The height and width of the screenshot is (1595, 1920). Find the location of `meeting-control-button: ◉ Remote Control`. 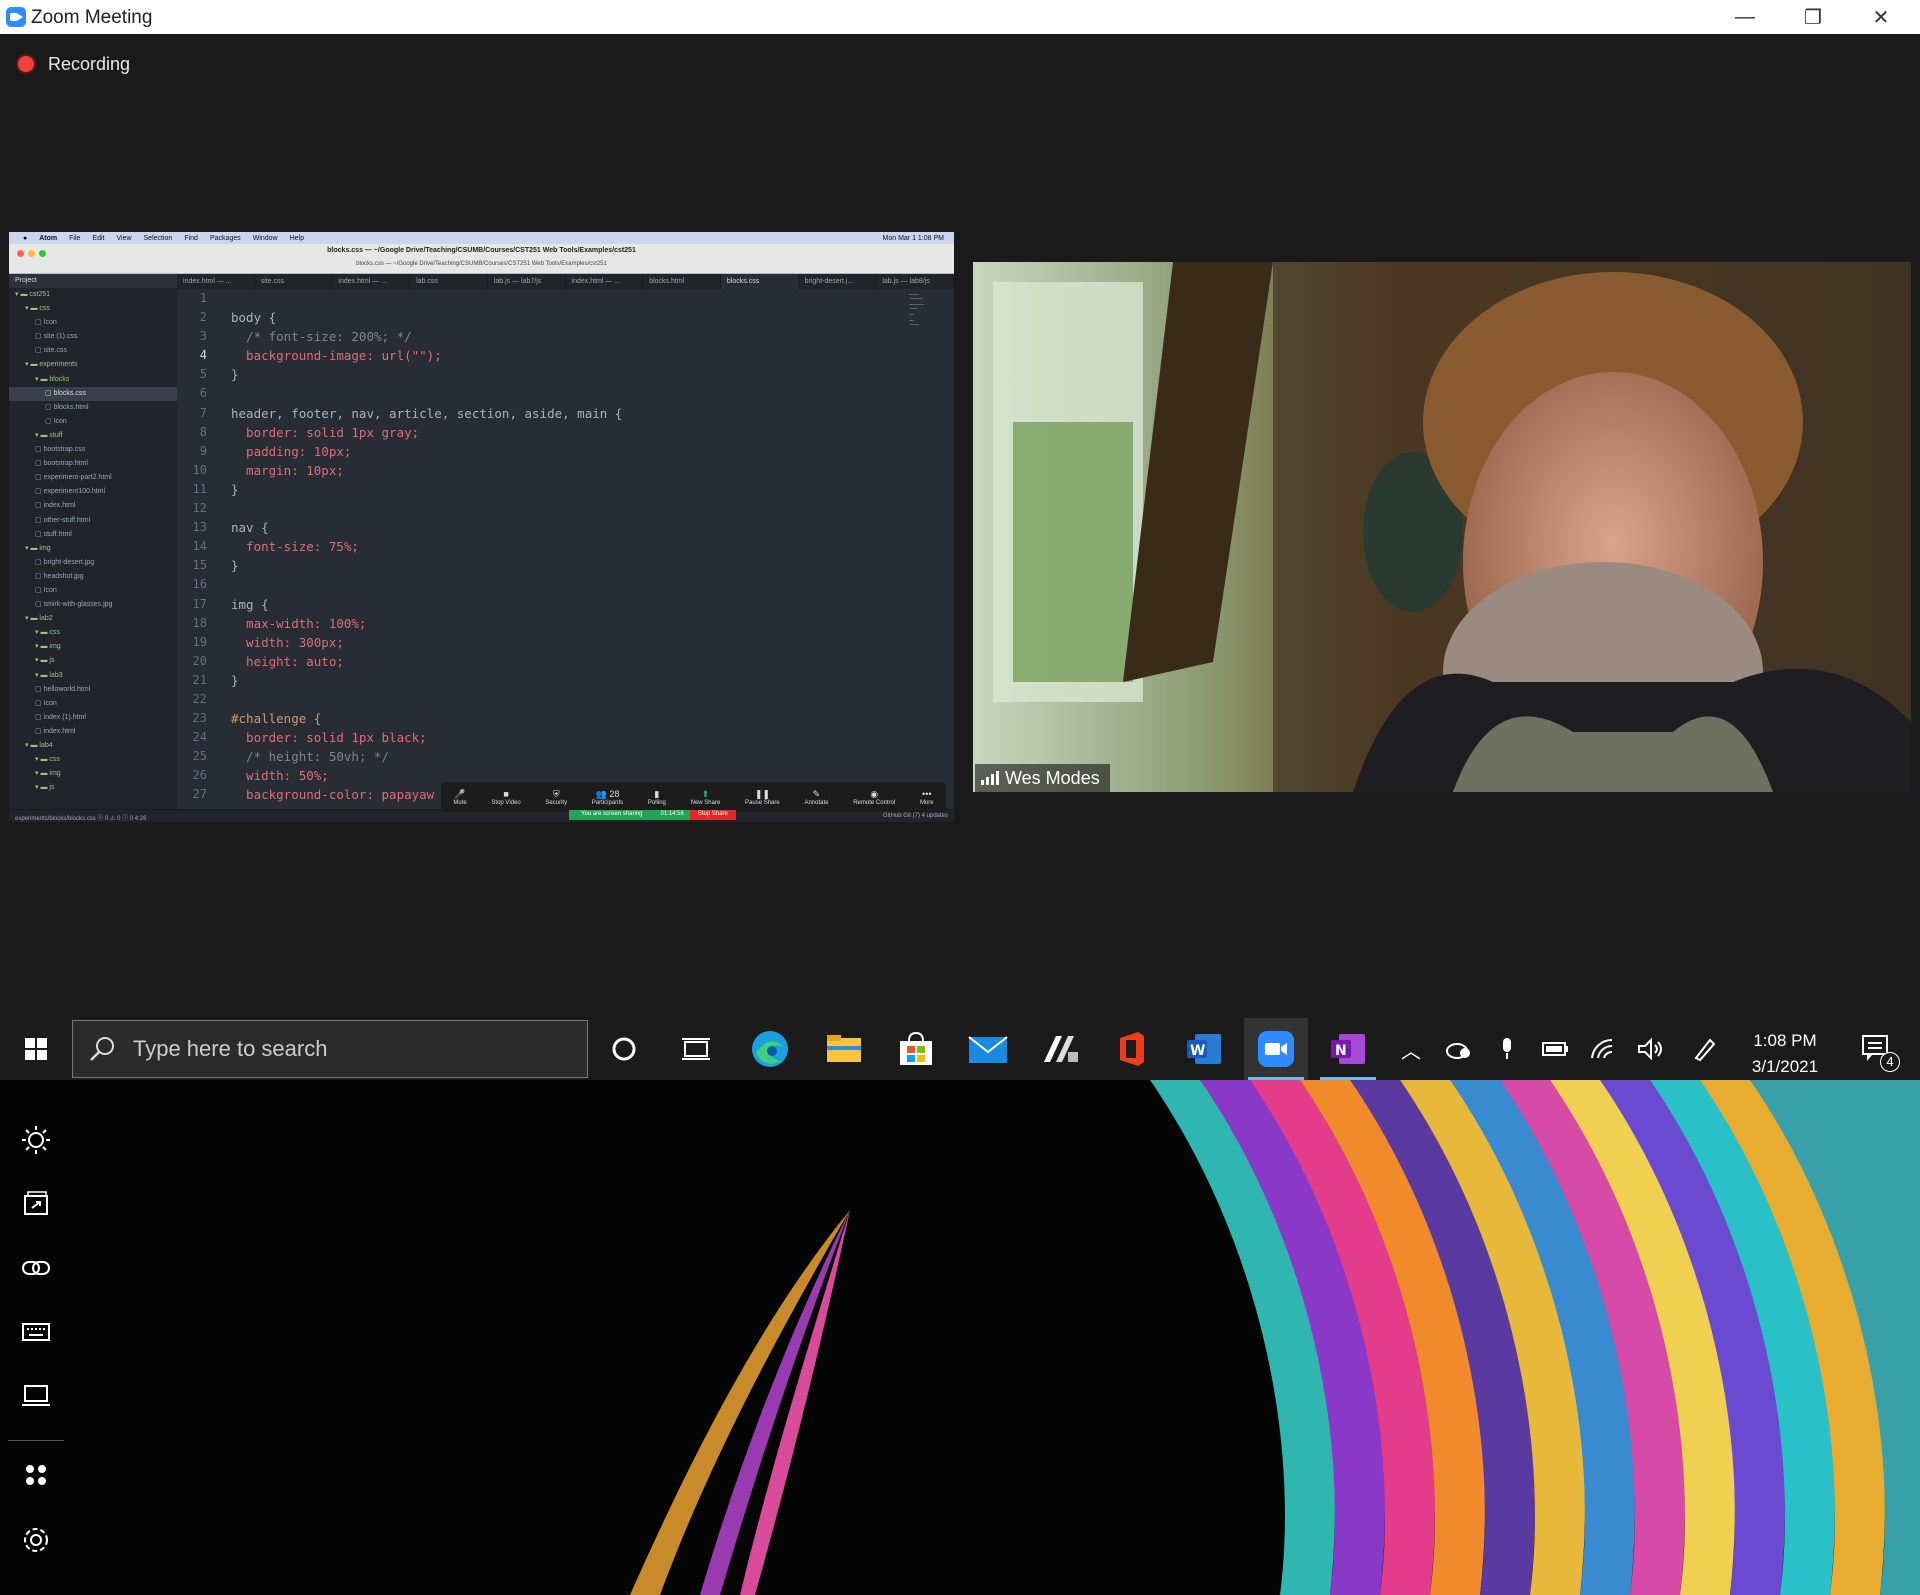

meeting-control-button: ◉ Remote Control is located at coordinates (874, 797).